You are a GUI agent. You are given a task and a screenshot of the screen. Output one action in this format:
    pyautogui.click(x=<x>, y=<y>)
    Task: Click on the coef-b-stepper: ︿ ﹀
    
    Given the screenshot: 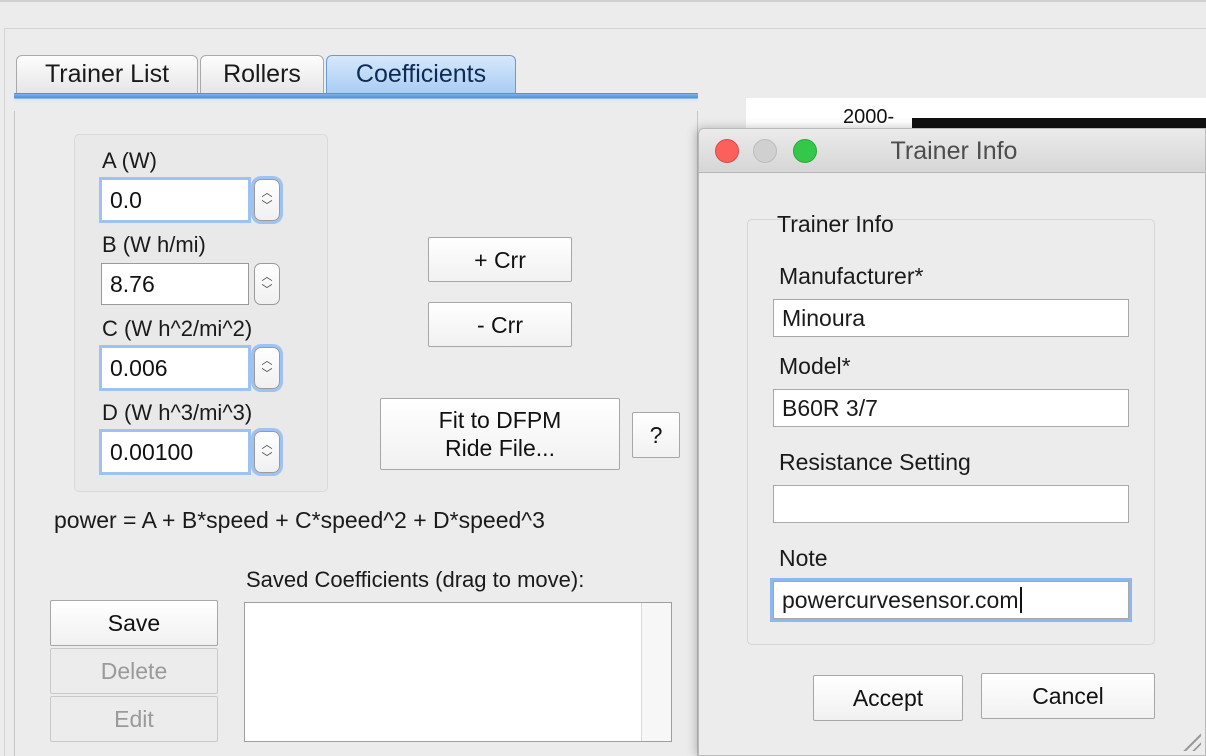 What is the action you would take?
    pyautogui.click(x=267, y=284)
    